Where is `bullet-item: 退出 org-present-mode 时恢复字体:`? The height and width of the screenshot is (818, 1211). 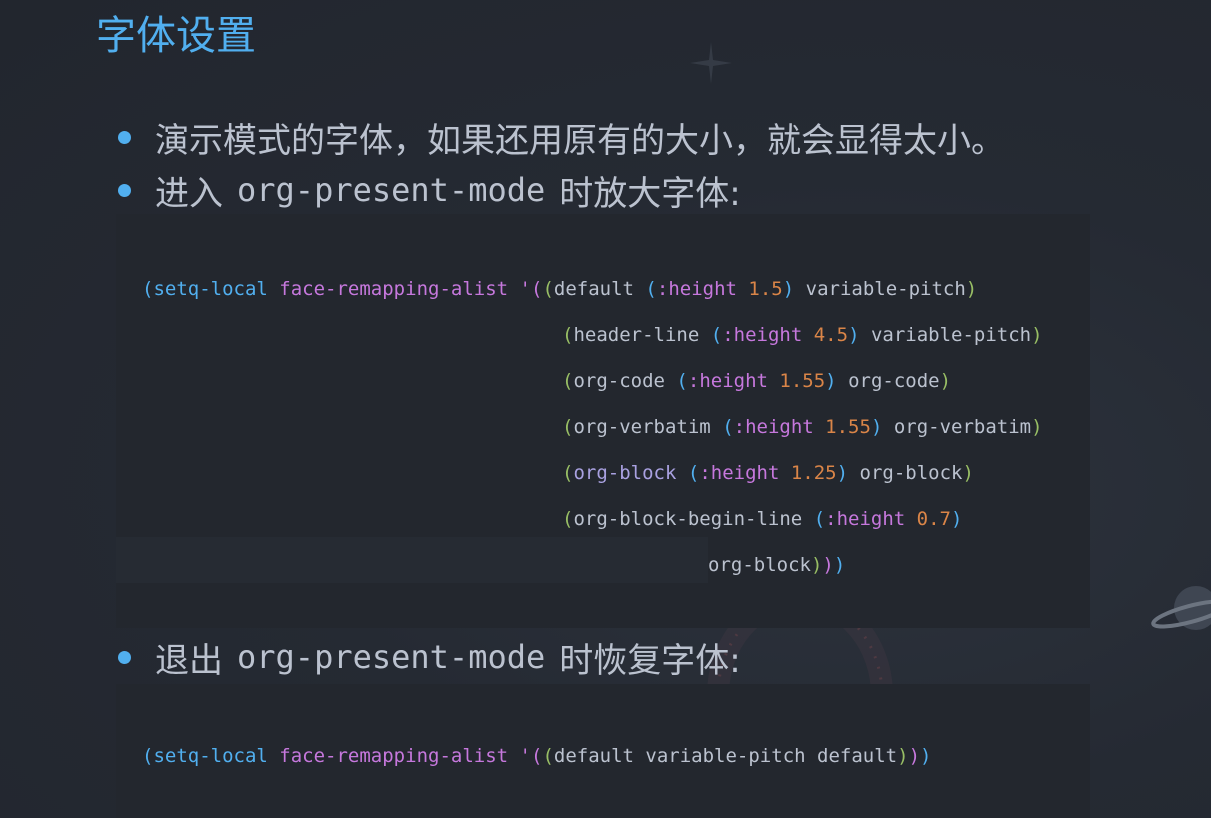
bullet-item: 退出 org-present-mode 时恢复字体: is located at coordinates (429, 657).